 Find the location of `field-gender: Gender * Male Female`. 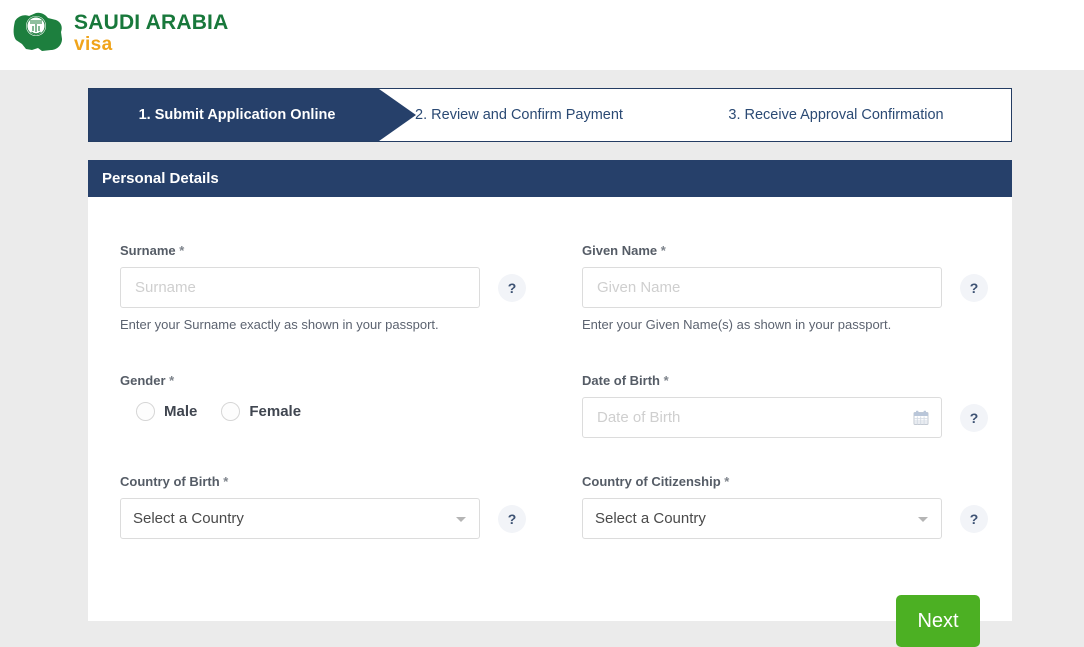

field-gender: Gender * Male Female is located at coordinates (222, 399).